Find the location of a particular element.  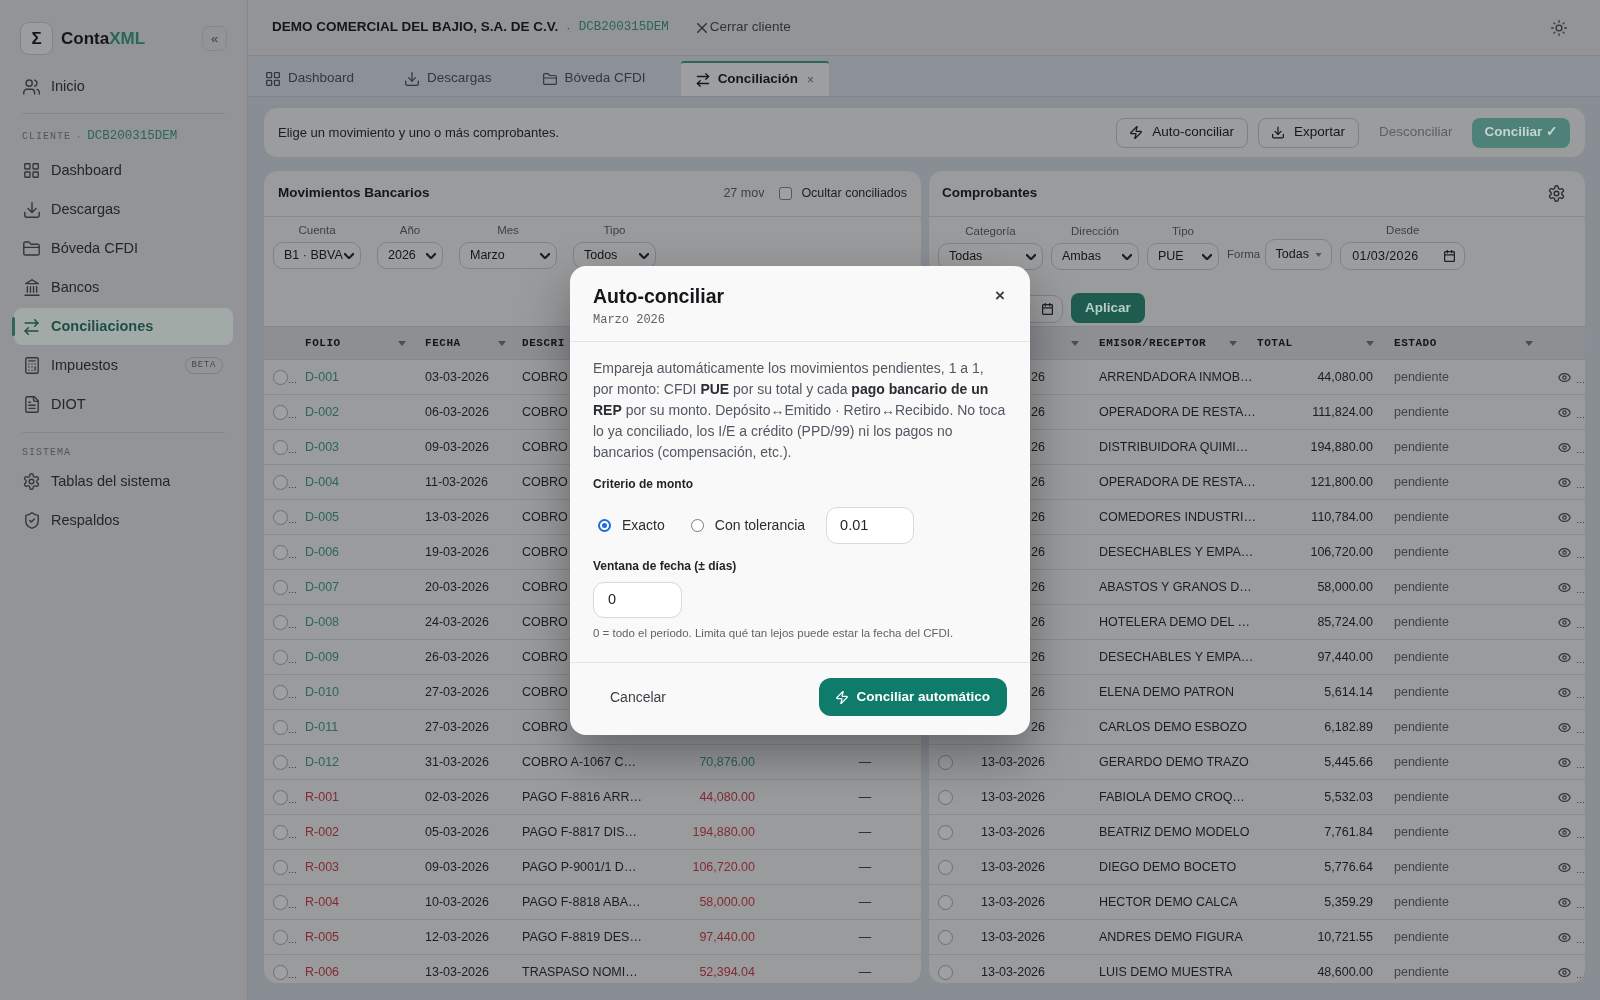

close-client-button: Cerrar cliente is located at coordinates (743, 27).